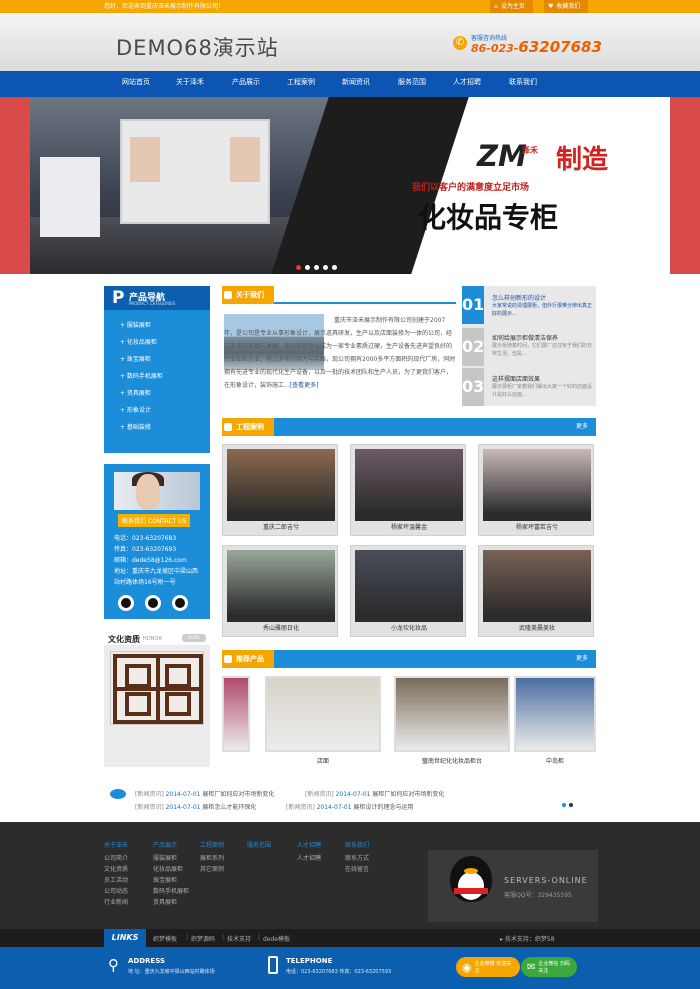 The height and width of the screenshot is (989, 700). What do you see at coordinates (538, 894) in the screenshot?
I see `service-qq: 客服QQ号：329435595` at bounding box center [538, 894].